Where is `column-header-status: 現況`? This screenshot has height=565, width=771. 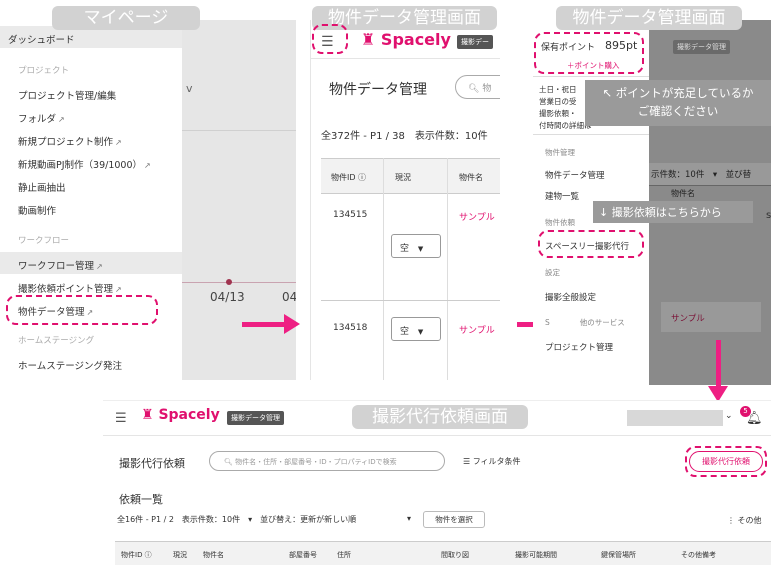
column-header-status: 現況 is located at coordinates (403, 177).